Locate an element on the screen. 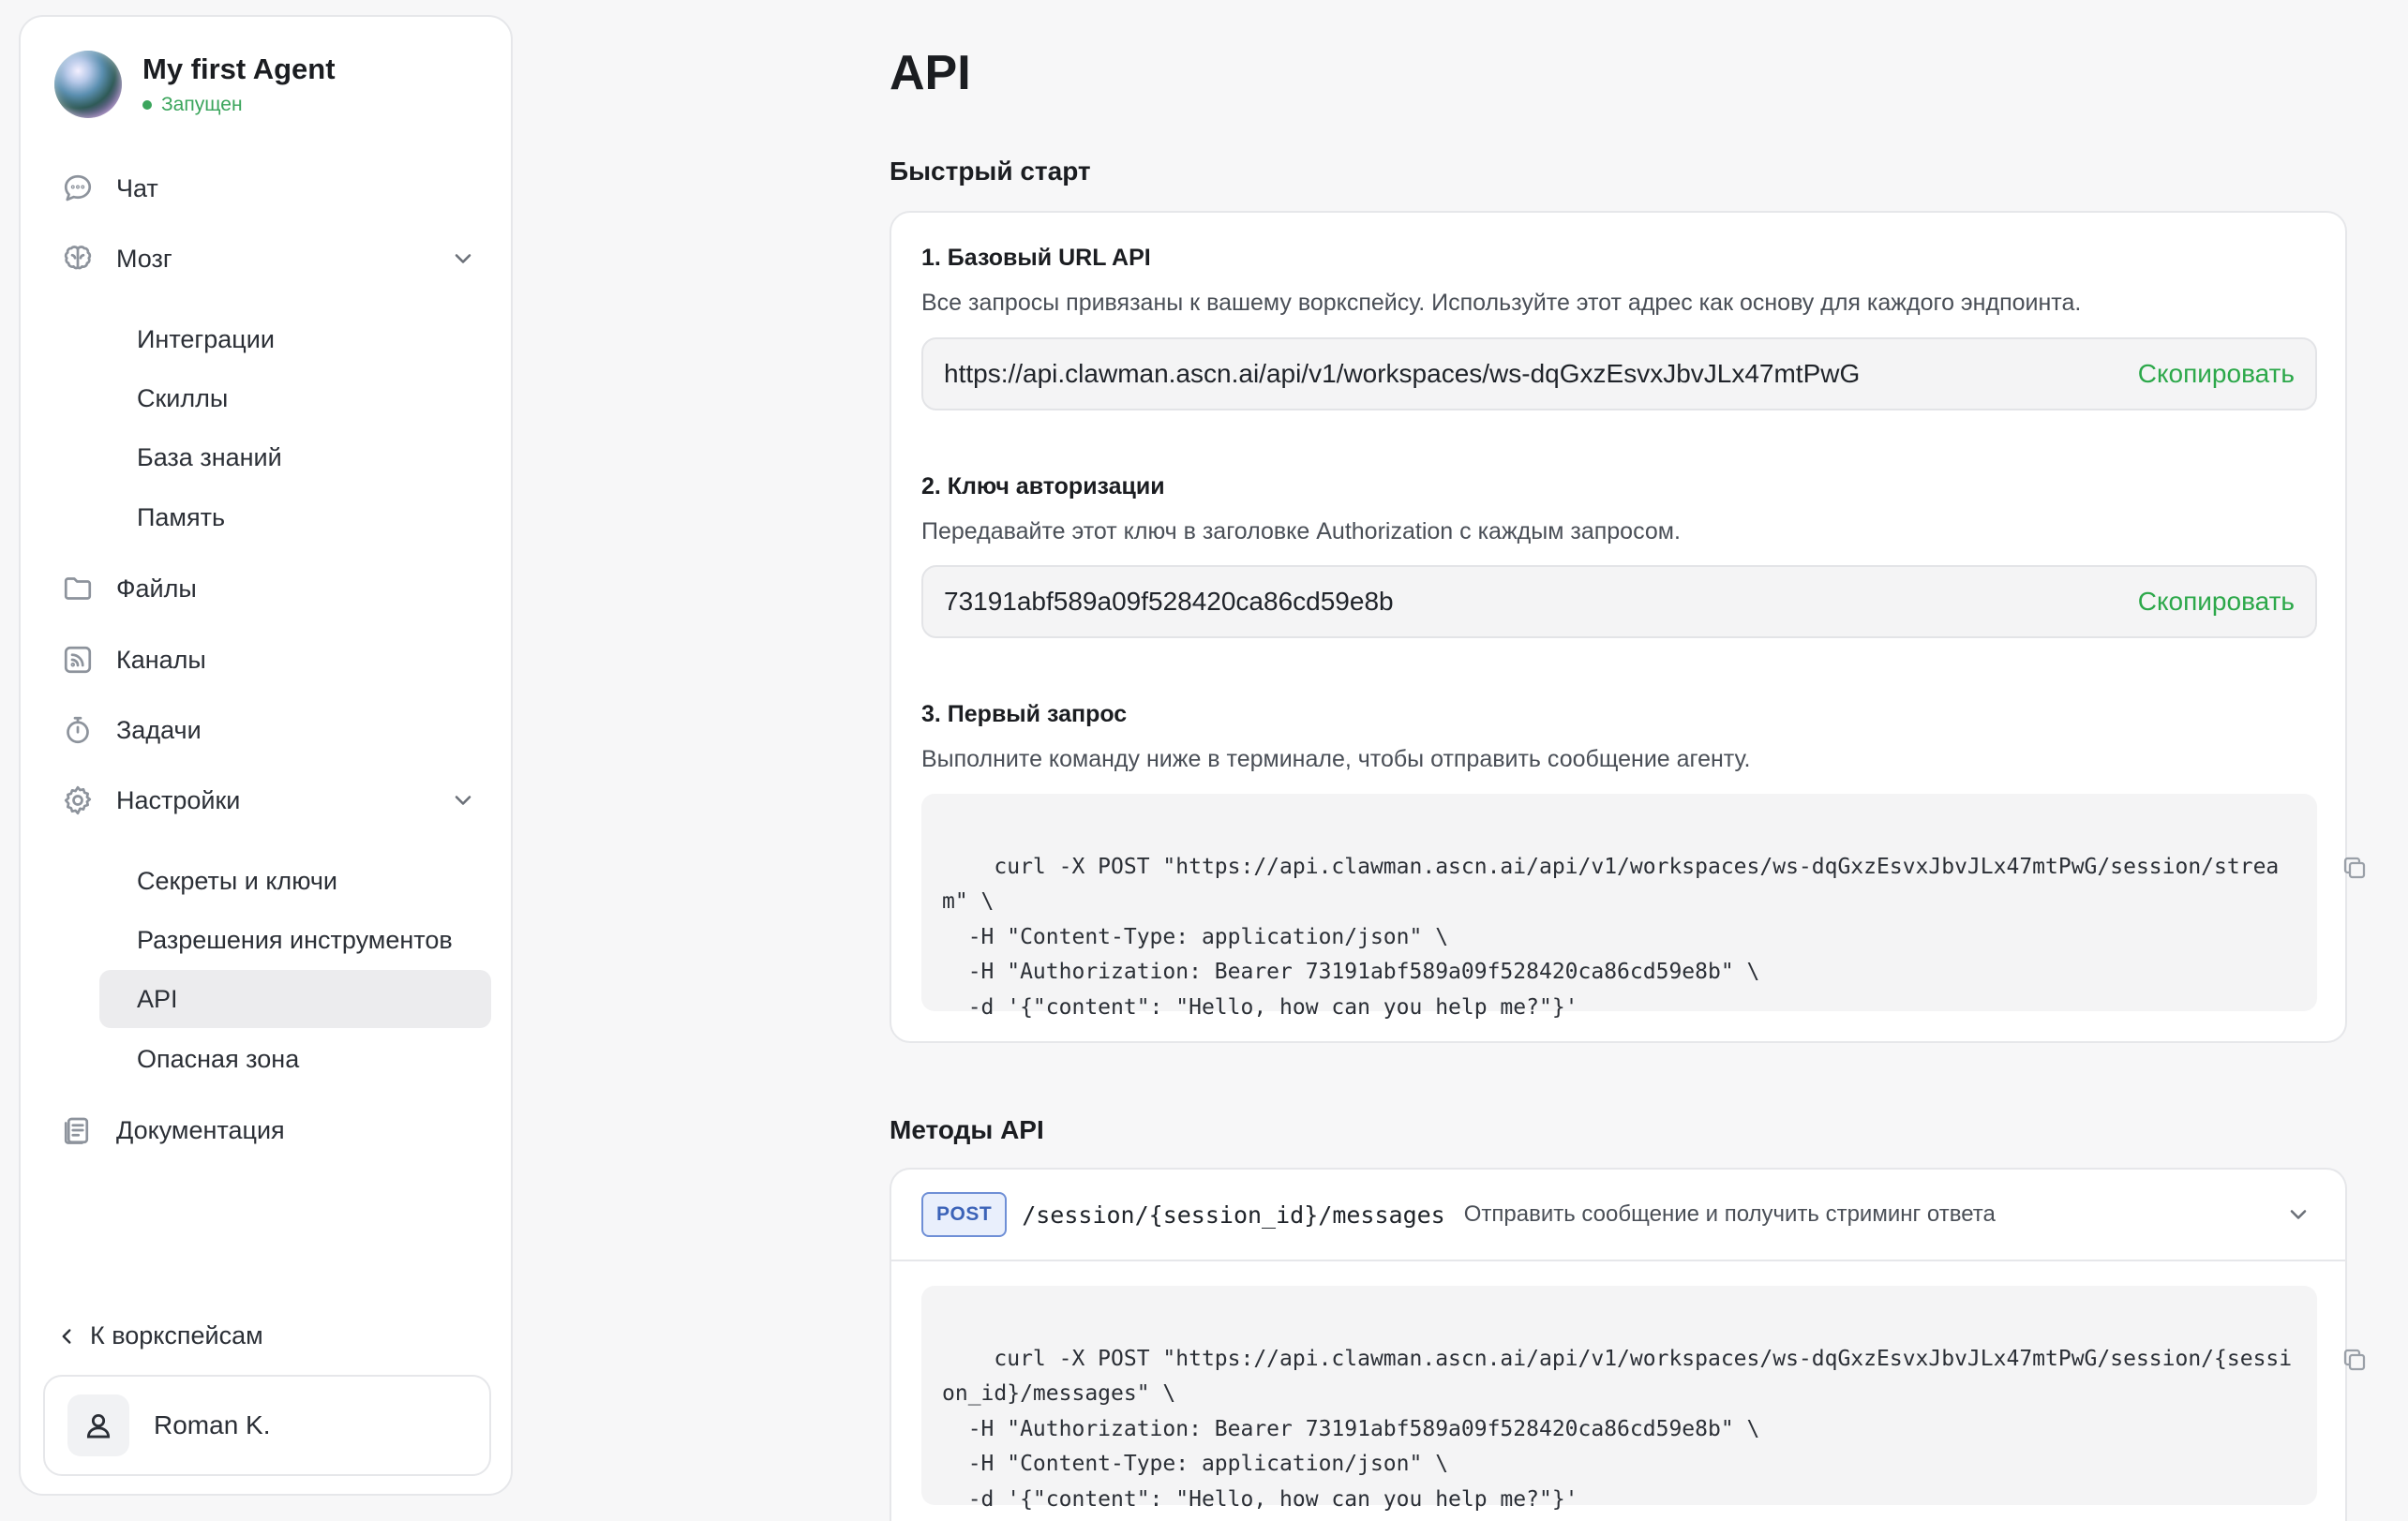  agent-name: My first Agent is located at coordinates (239, 68).